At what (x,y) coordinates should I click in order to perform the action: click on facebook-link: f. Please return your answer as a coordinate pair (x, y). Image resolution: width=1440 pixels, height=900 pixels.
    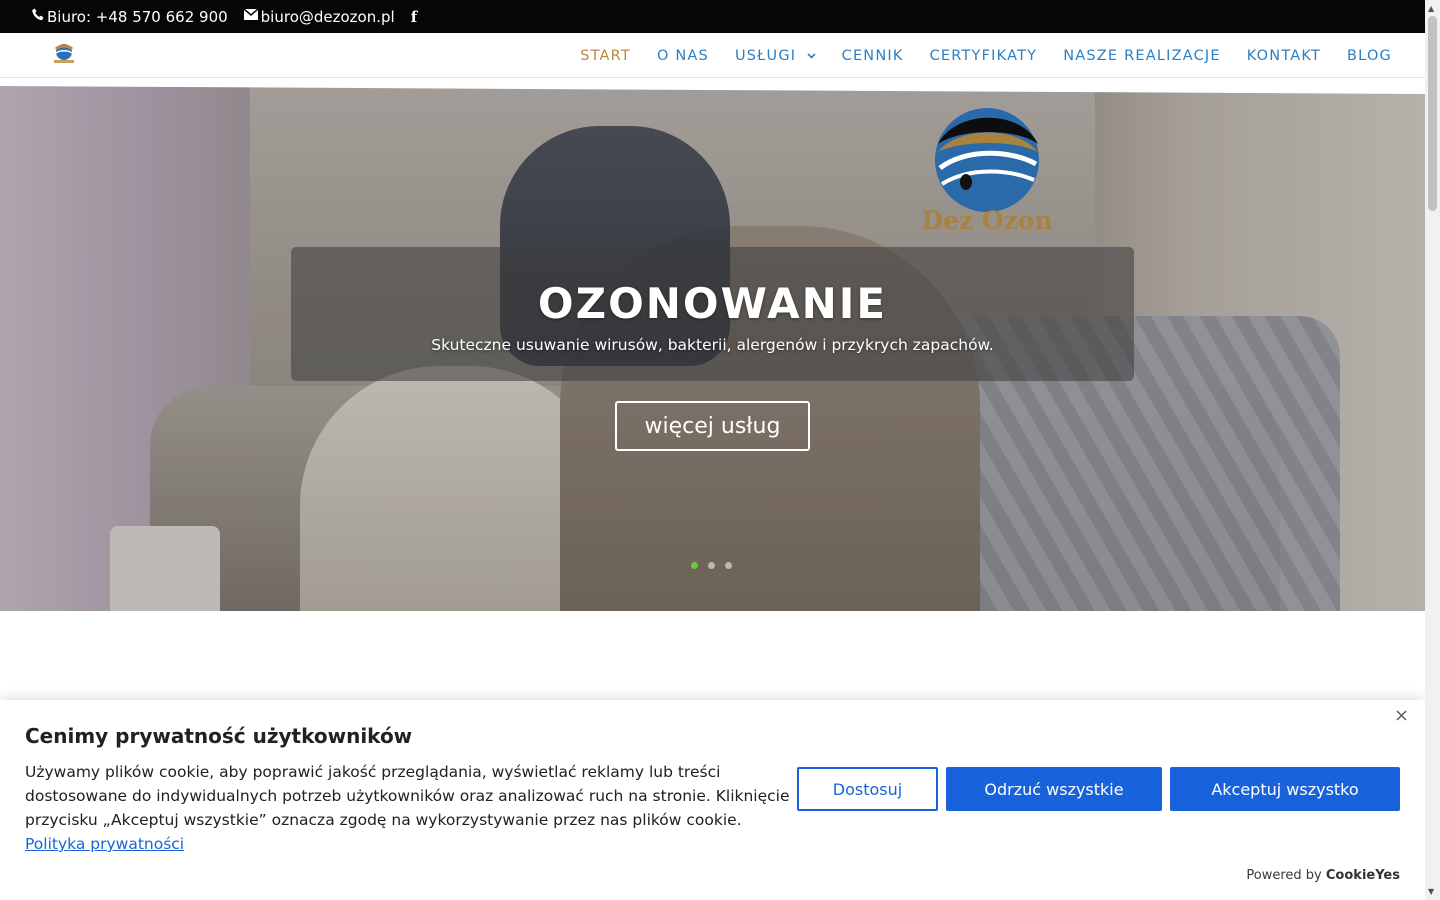
    Looking at the image, I should click on (414, 17).